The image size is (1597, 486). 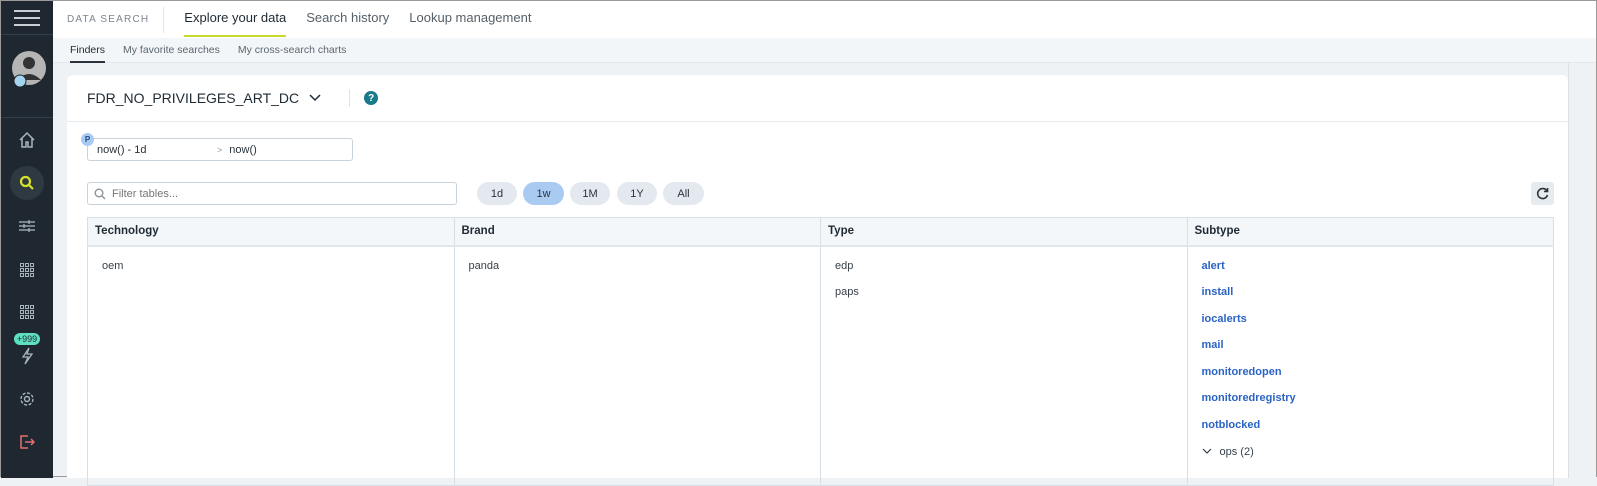 I want to click on subtab-finders: Finders, so click(x=88, y=50).